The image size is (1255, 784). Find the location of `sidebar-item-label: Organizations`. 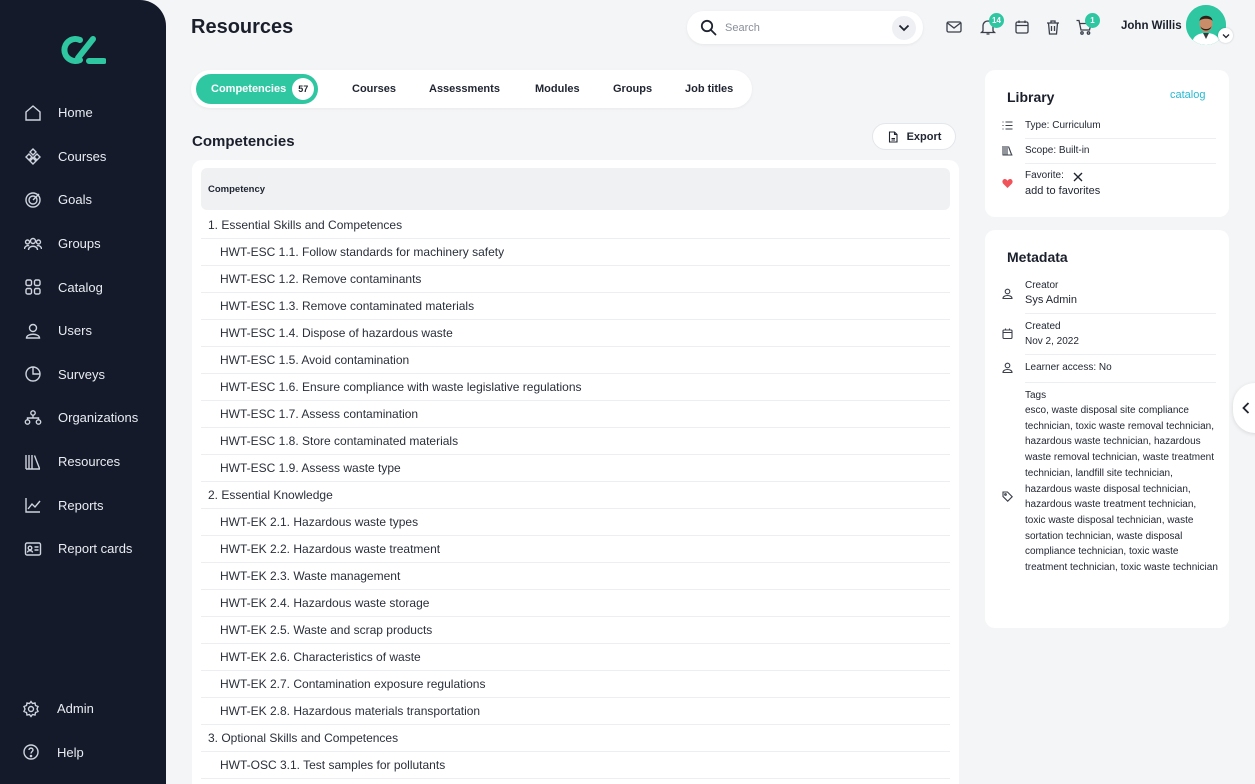

sidebar-item-label: Organizations is located at coordinates (98, 418).